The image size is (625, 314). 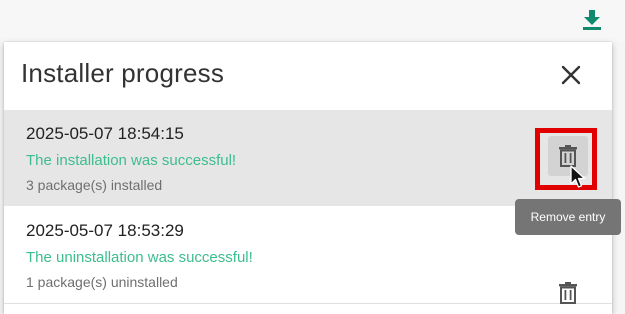 What do you see at coordinates (139, 257) in the screenshot?
I see `entry-status-message: The uninstallation was successful!` at bounding box center [139, 257].